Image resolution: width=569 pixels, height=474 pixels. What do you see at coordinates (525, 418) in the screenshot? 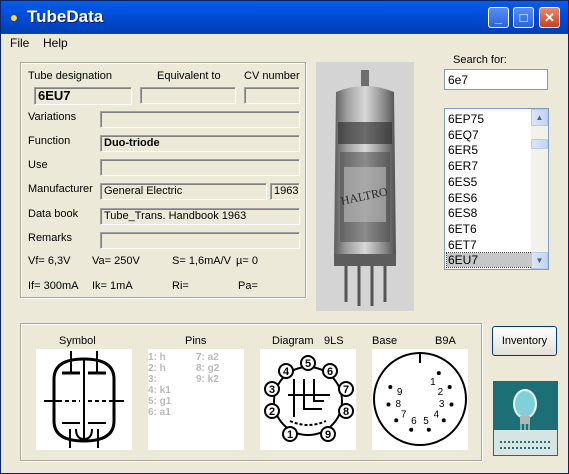
I see `app-logo` at bounding box center [525, 418].